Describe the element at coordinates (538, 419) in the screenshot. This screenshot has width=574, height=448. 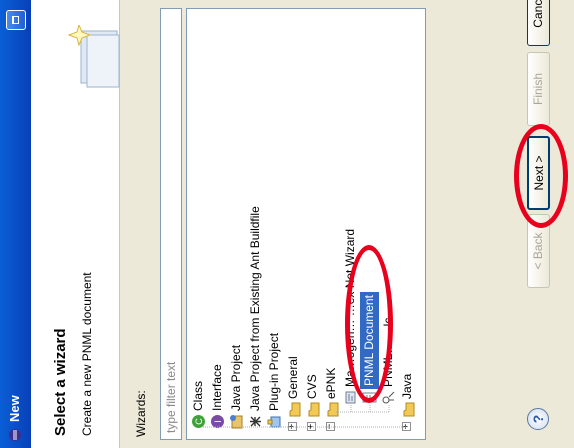
I see `help-icon: ?` at that location.